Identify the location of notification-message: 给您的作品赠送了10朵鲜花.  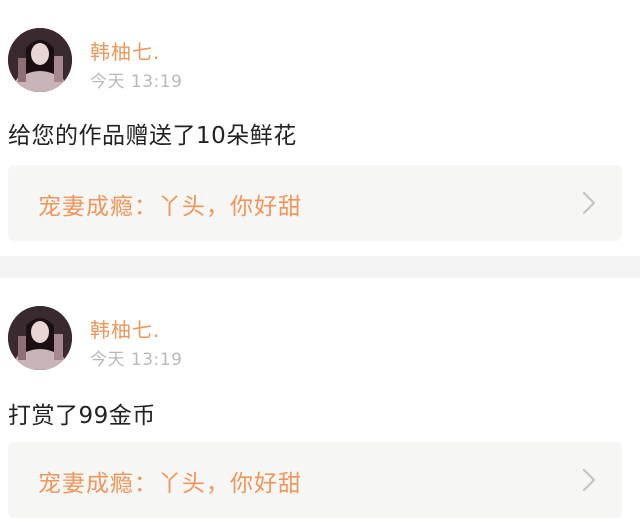
(152, 136).